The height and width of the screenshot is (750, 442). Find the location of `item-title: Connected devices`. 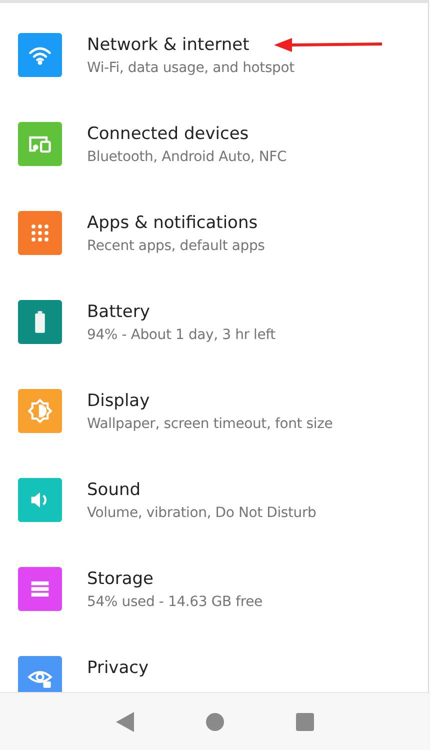

item-title: Connected devices is located at coordinates (168, 134).